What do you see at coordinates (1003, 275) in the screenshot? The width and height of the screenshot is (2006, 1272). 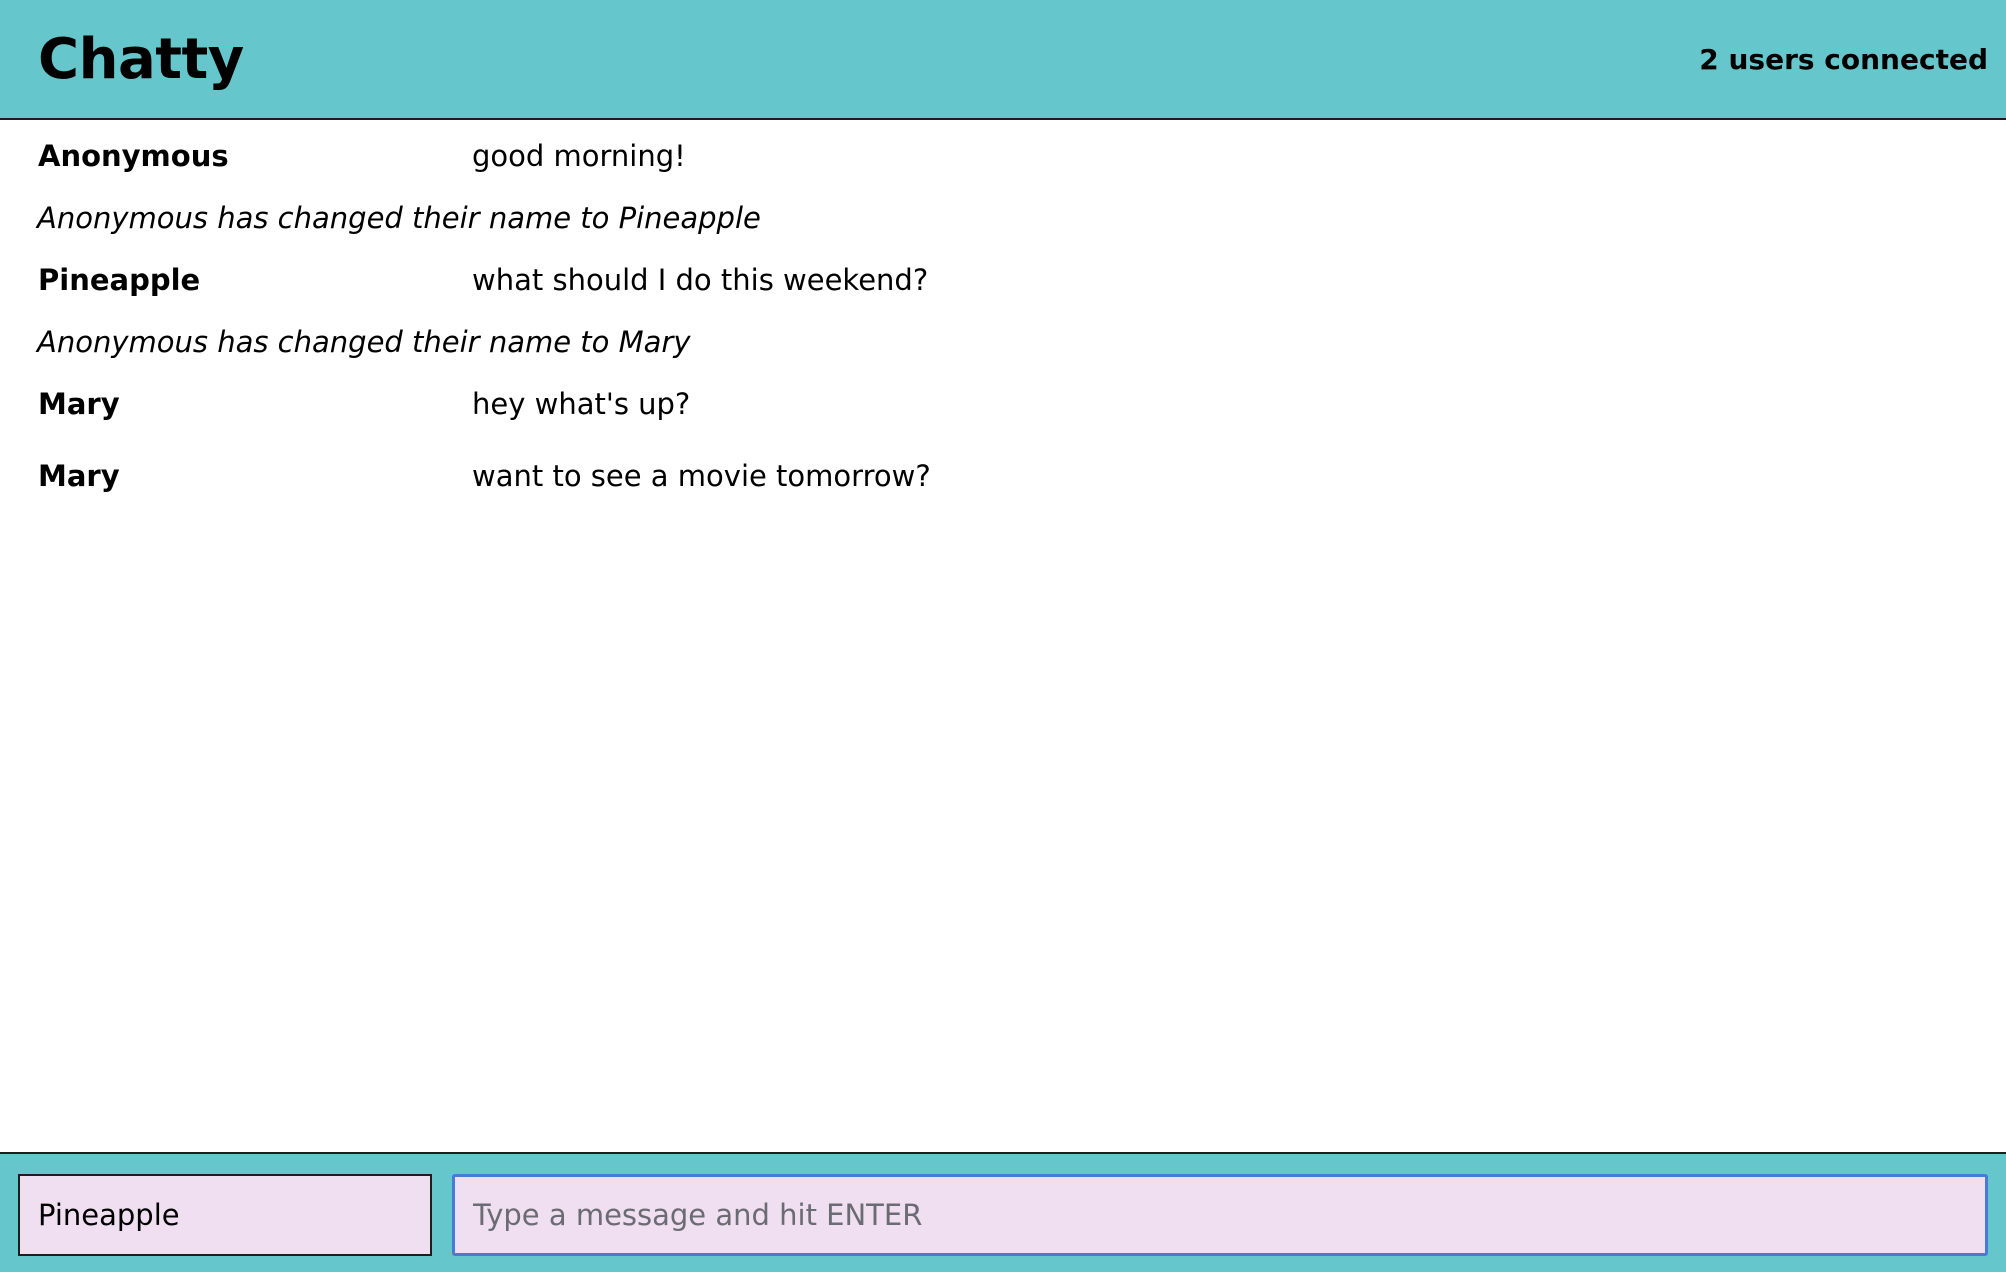 I see `message-item: Pineapple what should I do this weekend?` at bounding box center [1003, 275].